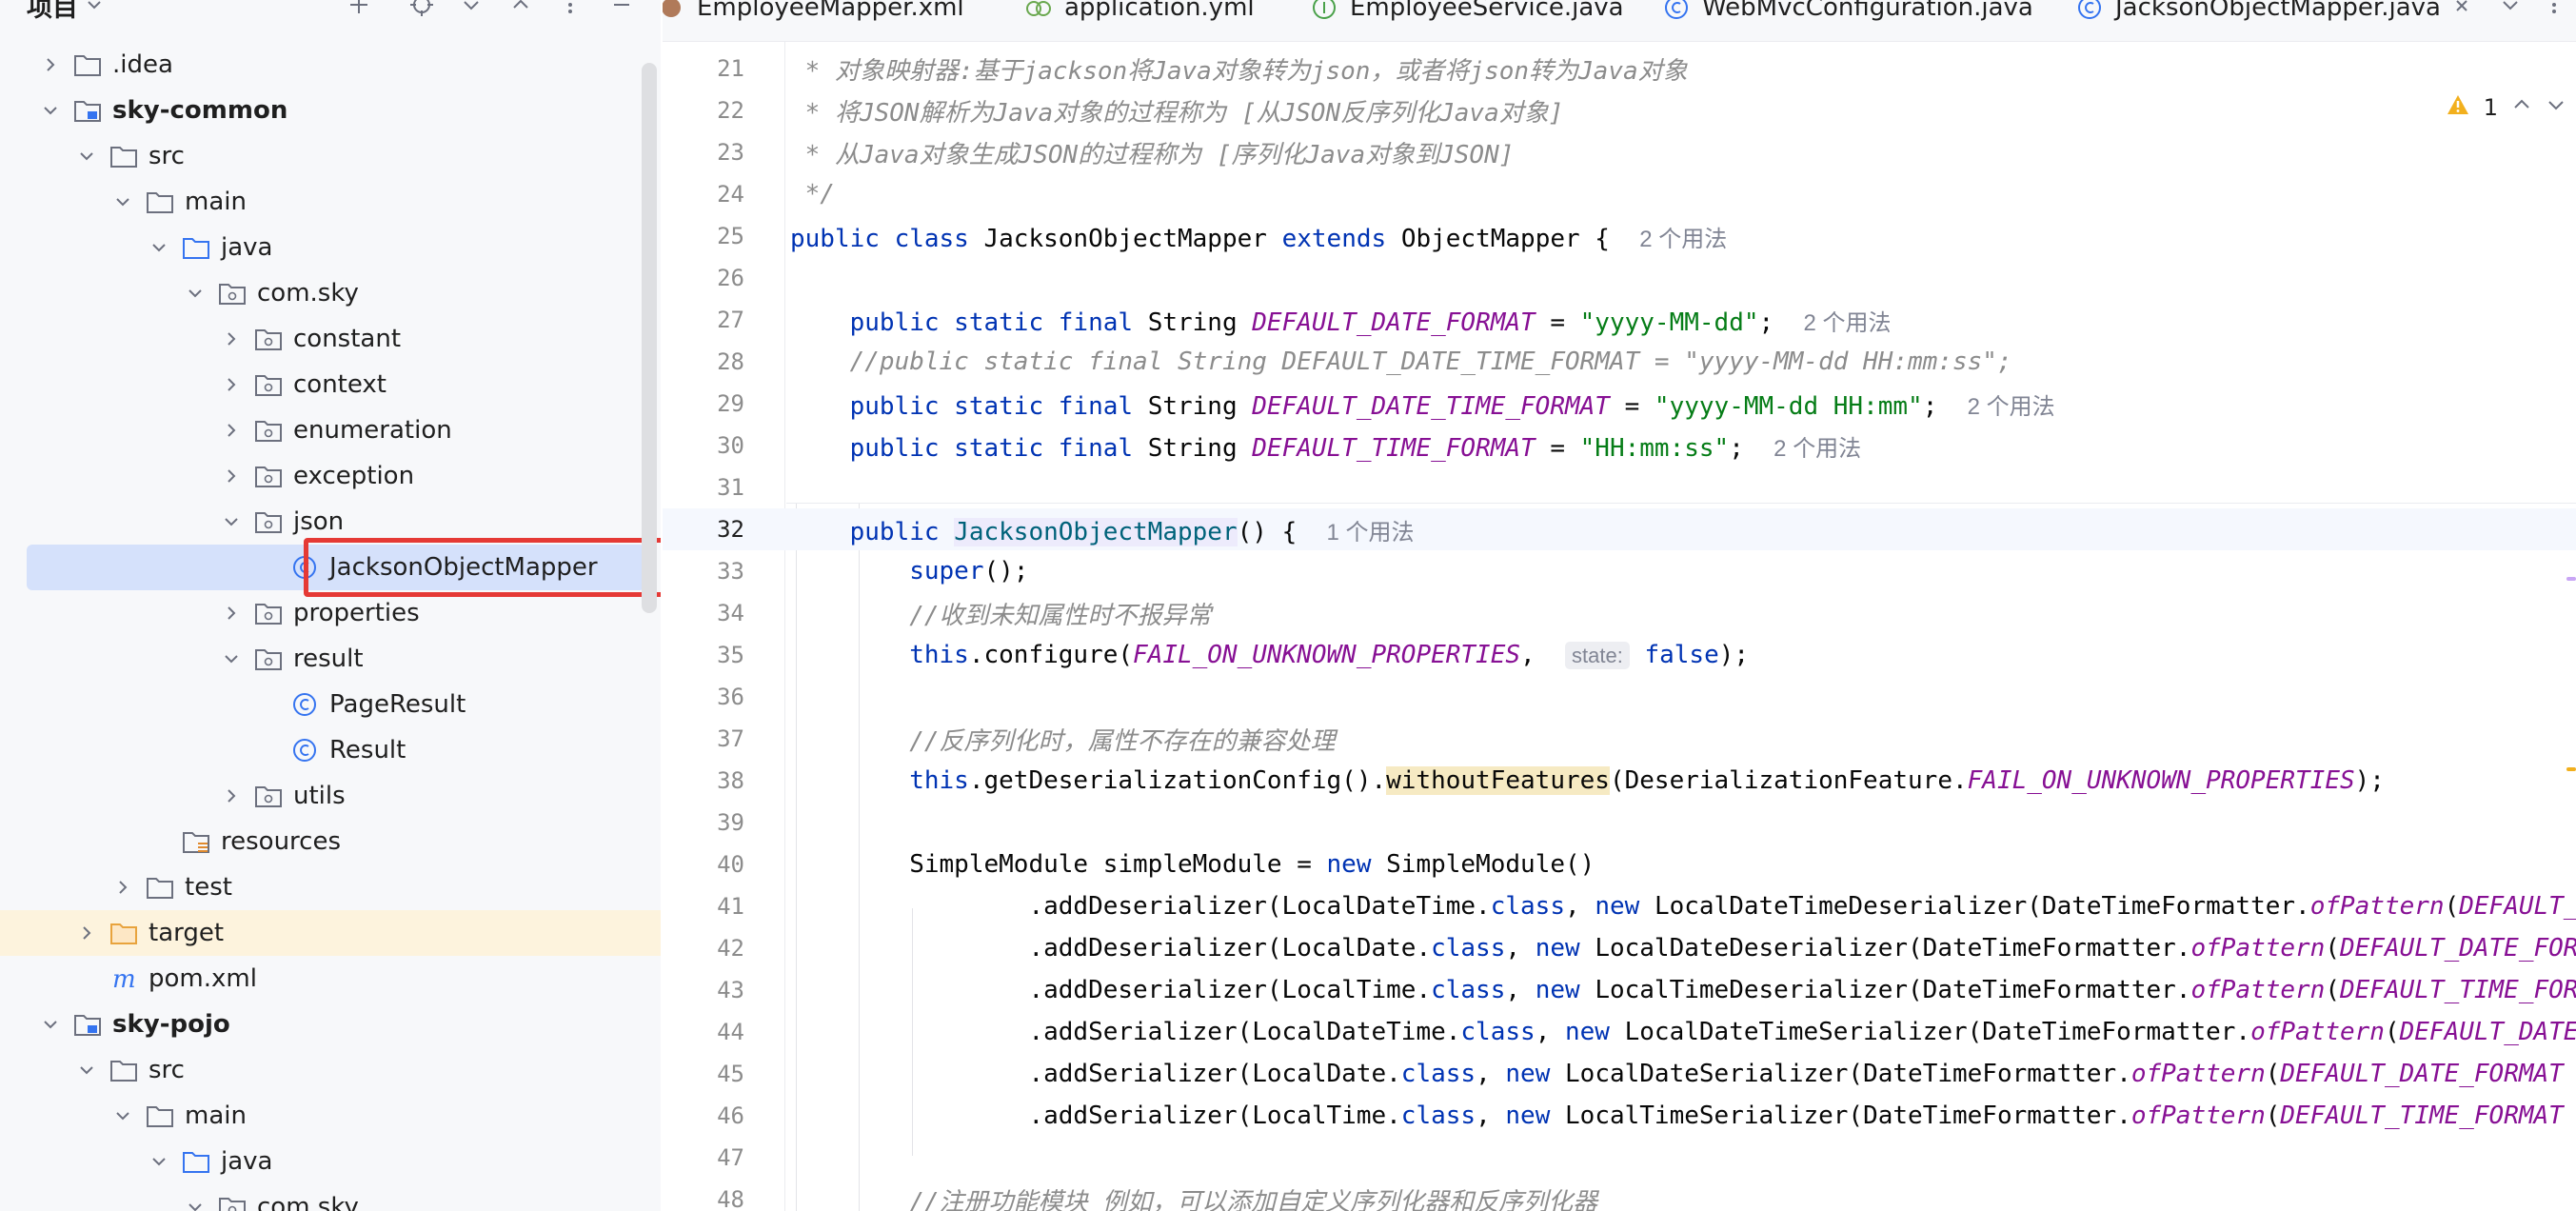 This screenshot has width=2576, height=1211. I want to click on code-line: 48 //注册功能模块 例如，可以添加自定义序列化器和反序列化器, so click(1619, 1195).